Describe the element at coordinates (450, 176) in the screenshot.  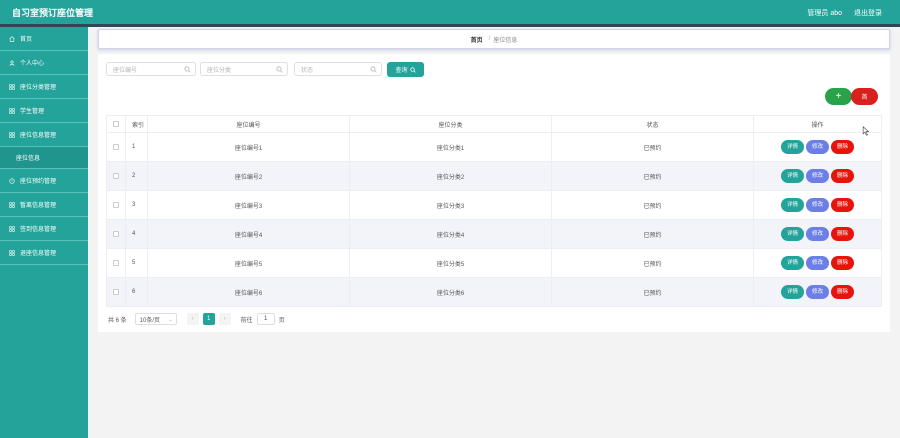
I see `row-category: 座位分类2` at that location.